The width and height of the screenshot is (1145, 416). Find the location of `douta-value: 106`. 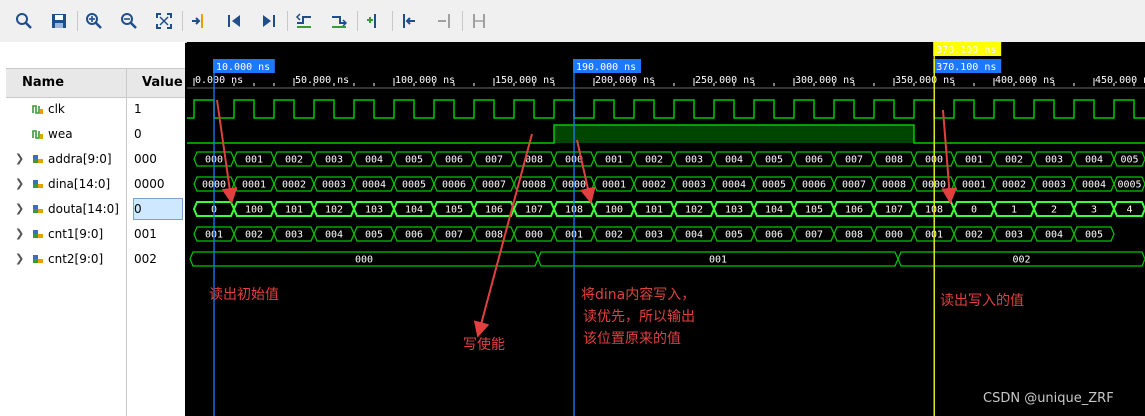

douta-value: 106 is located at coordinates (494, 210).